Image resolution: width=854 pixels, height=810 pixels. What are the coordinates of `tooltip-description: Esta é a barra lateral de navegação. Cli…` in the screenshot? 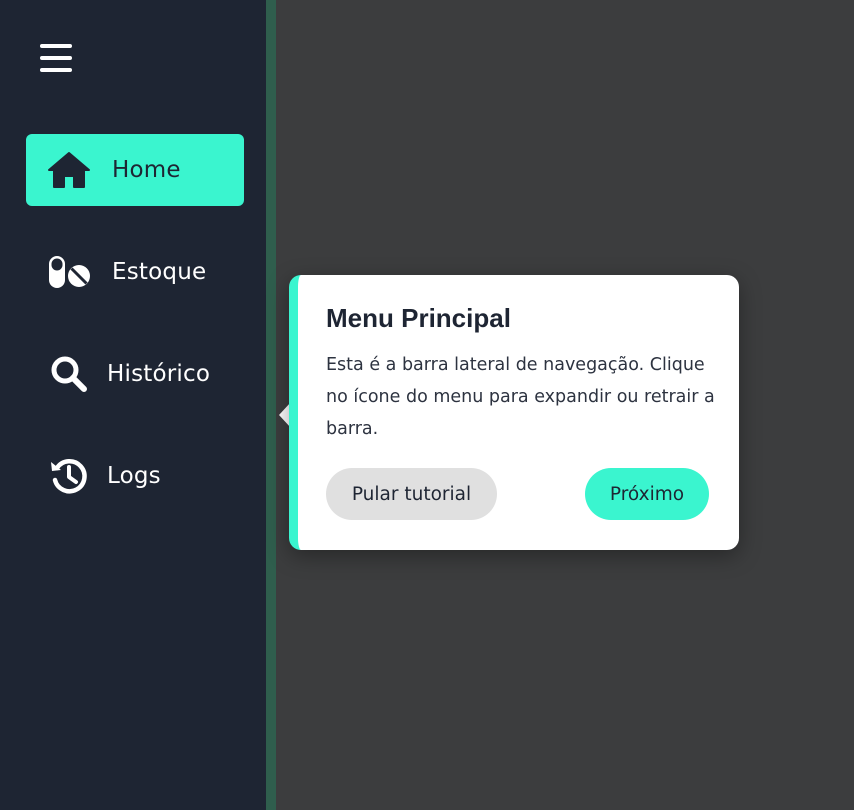 It's located at (520, 397).